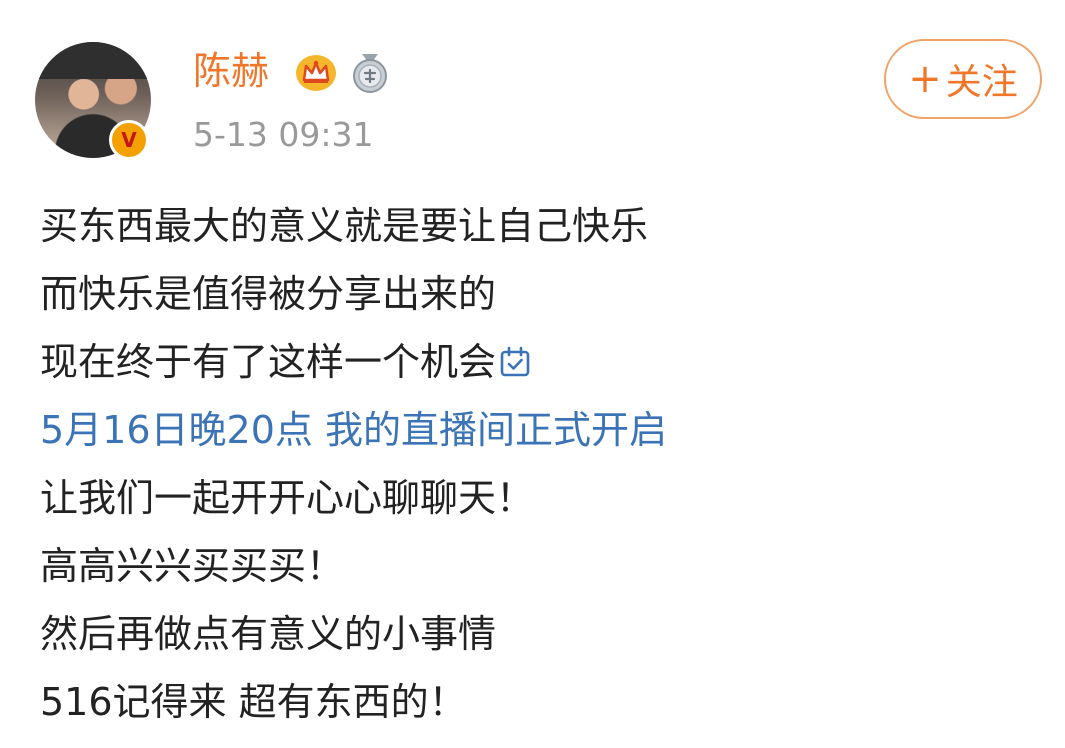  I want to click on post-line: 516记得来 超有东西的！, so click(253, 702).